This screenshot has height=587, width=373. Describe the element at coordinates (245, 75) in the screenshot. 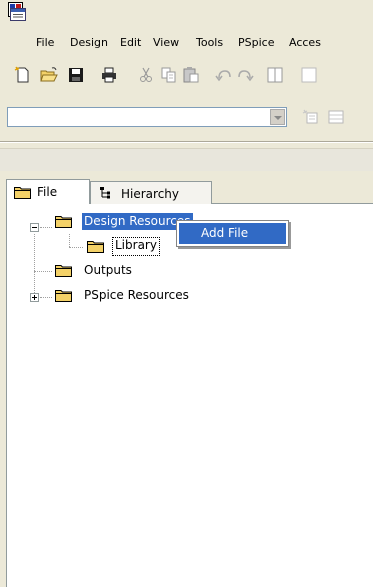

I see `redo-icon` at that location.